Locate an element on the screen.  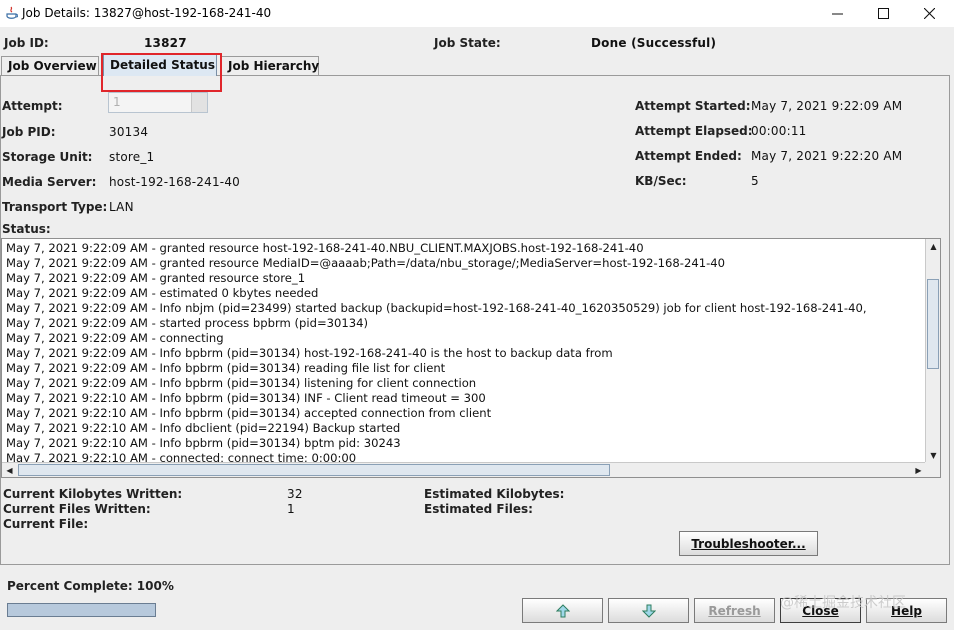
attempt-spinner: 1 is located at coordinates (158, 102).